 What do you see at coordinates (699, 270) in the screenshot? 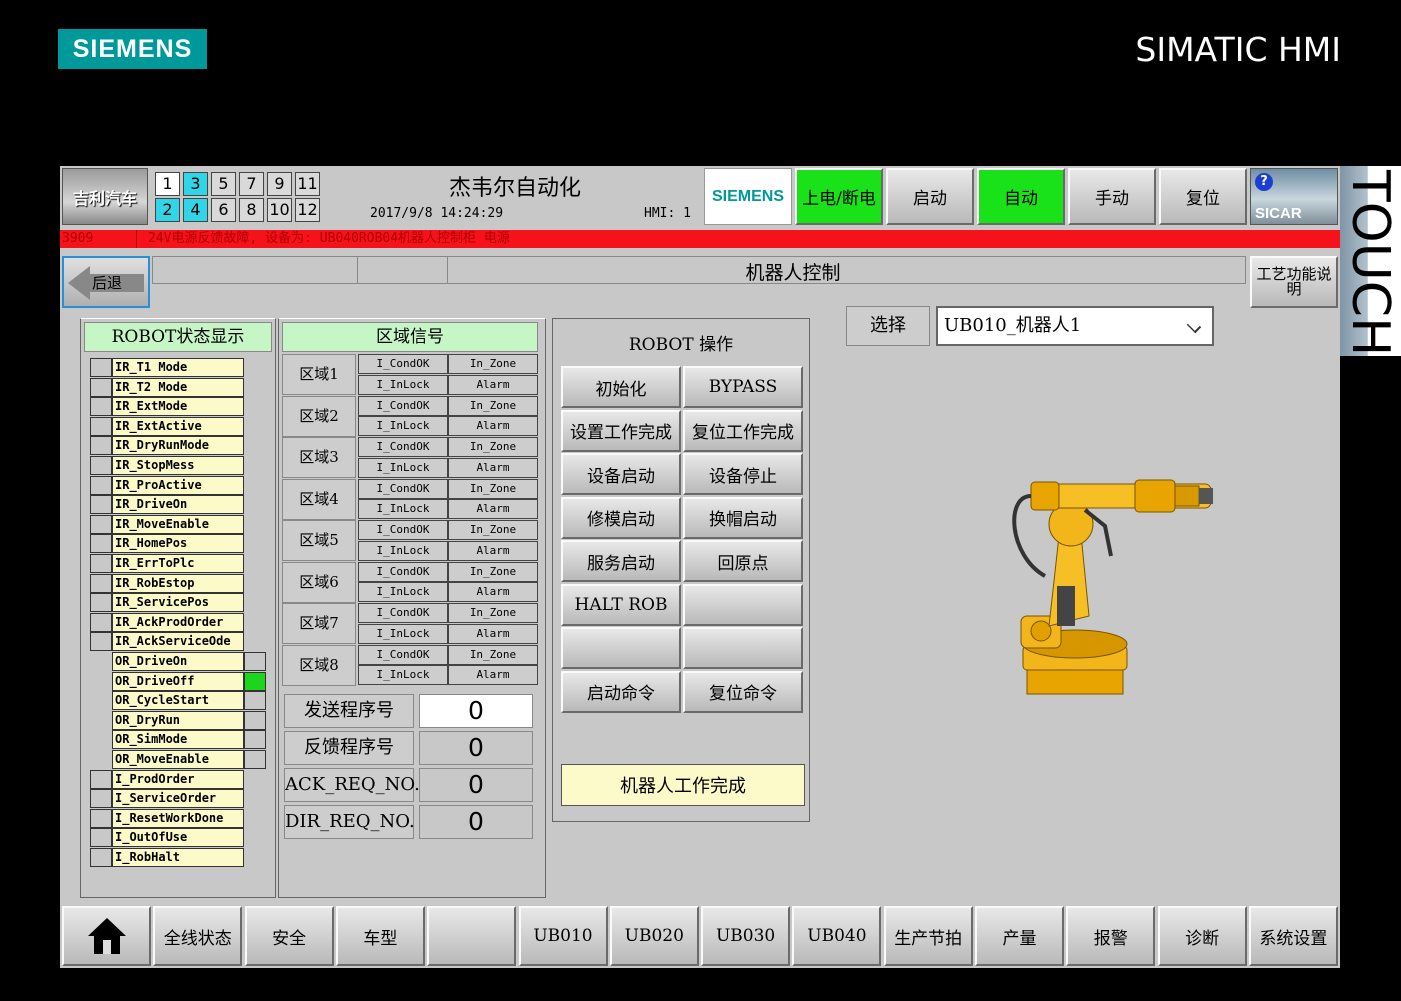
I see `page-title-bar: 机器人控制` at bounding box center [699, 270].